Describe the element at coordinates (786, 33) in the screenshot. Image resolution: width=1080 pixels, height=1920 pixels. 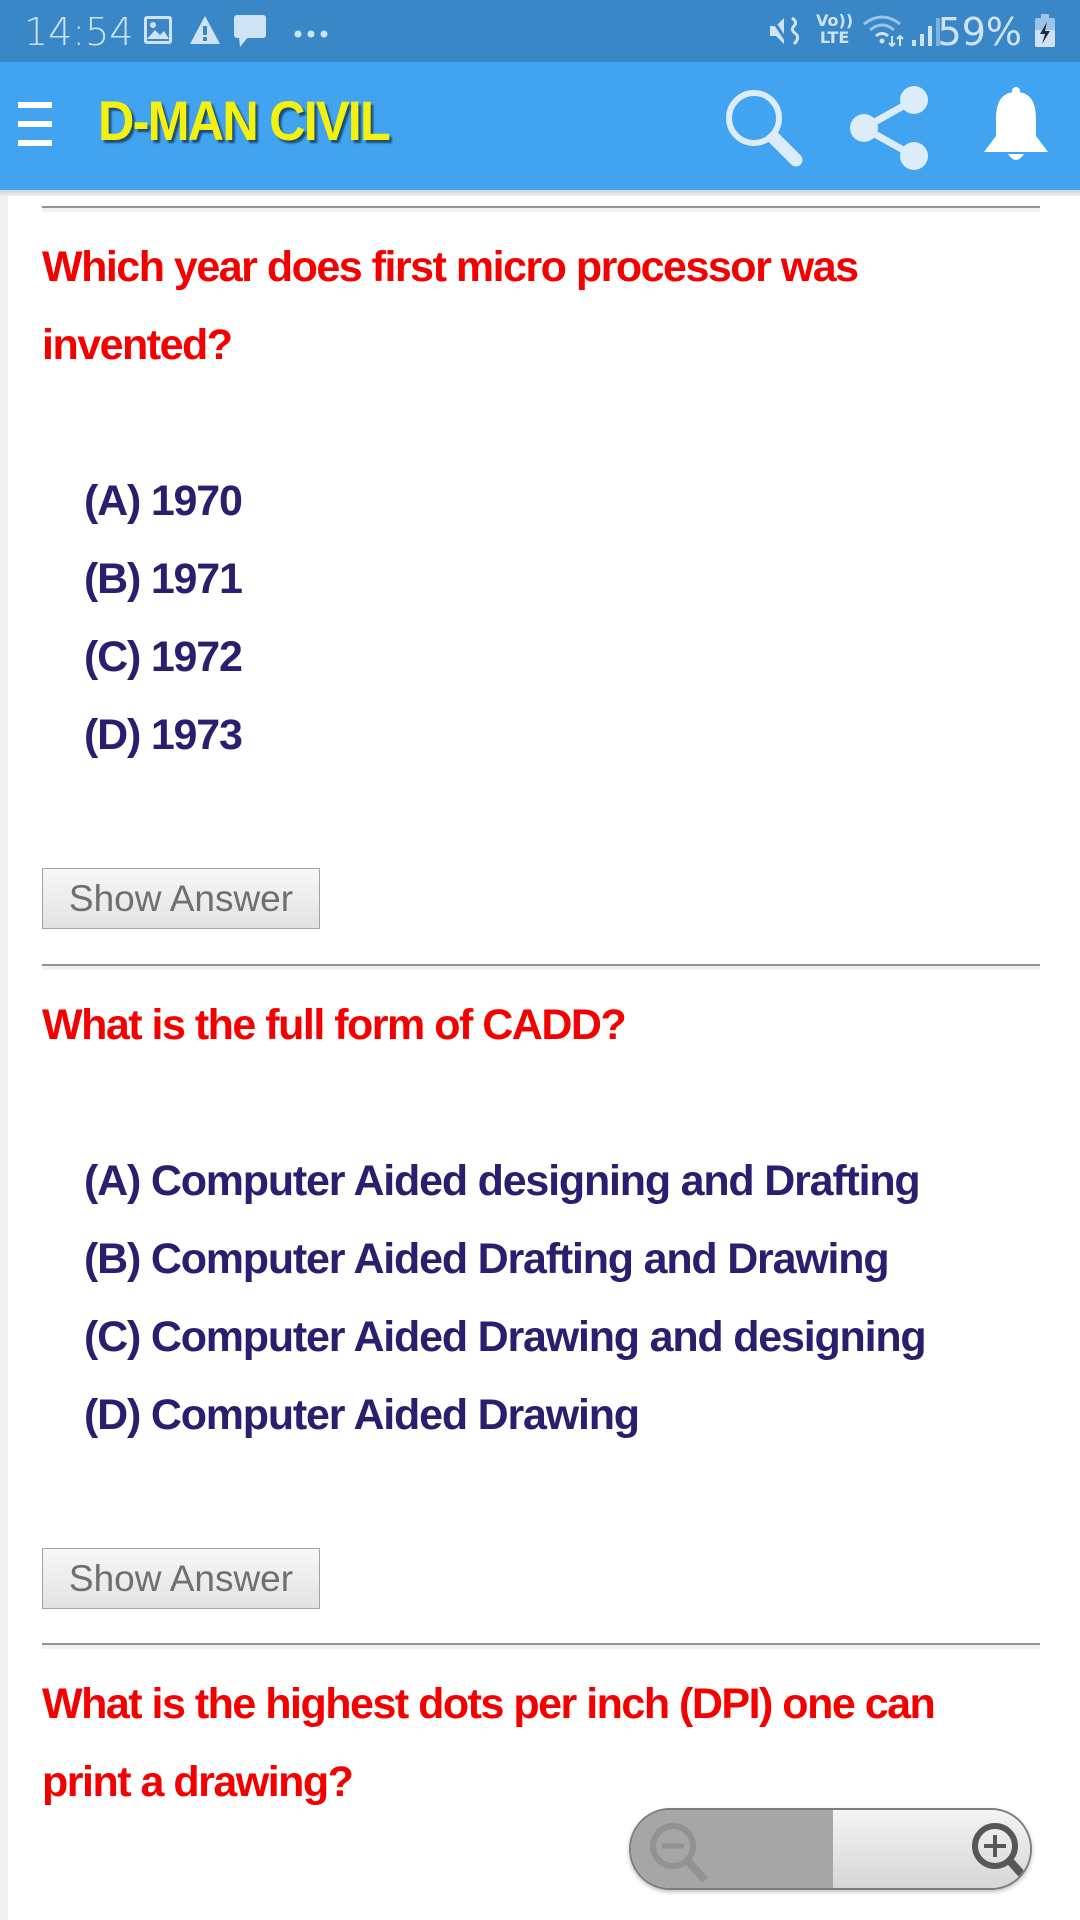
I see `mute-vibrate-icon` at that location.